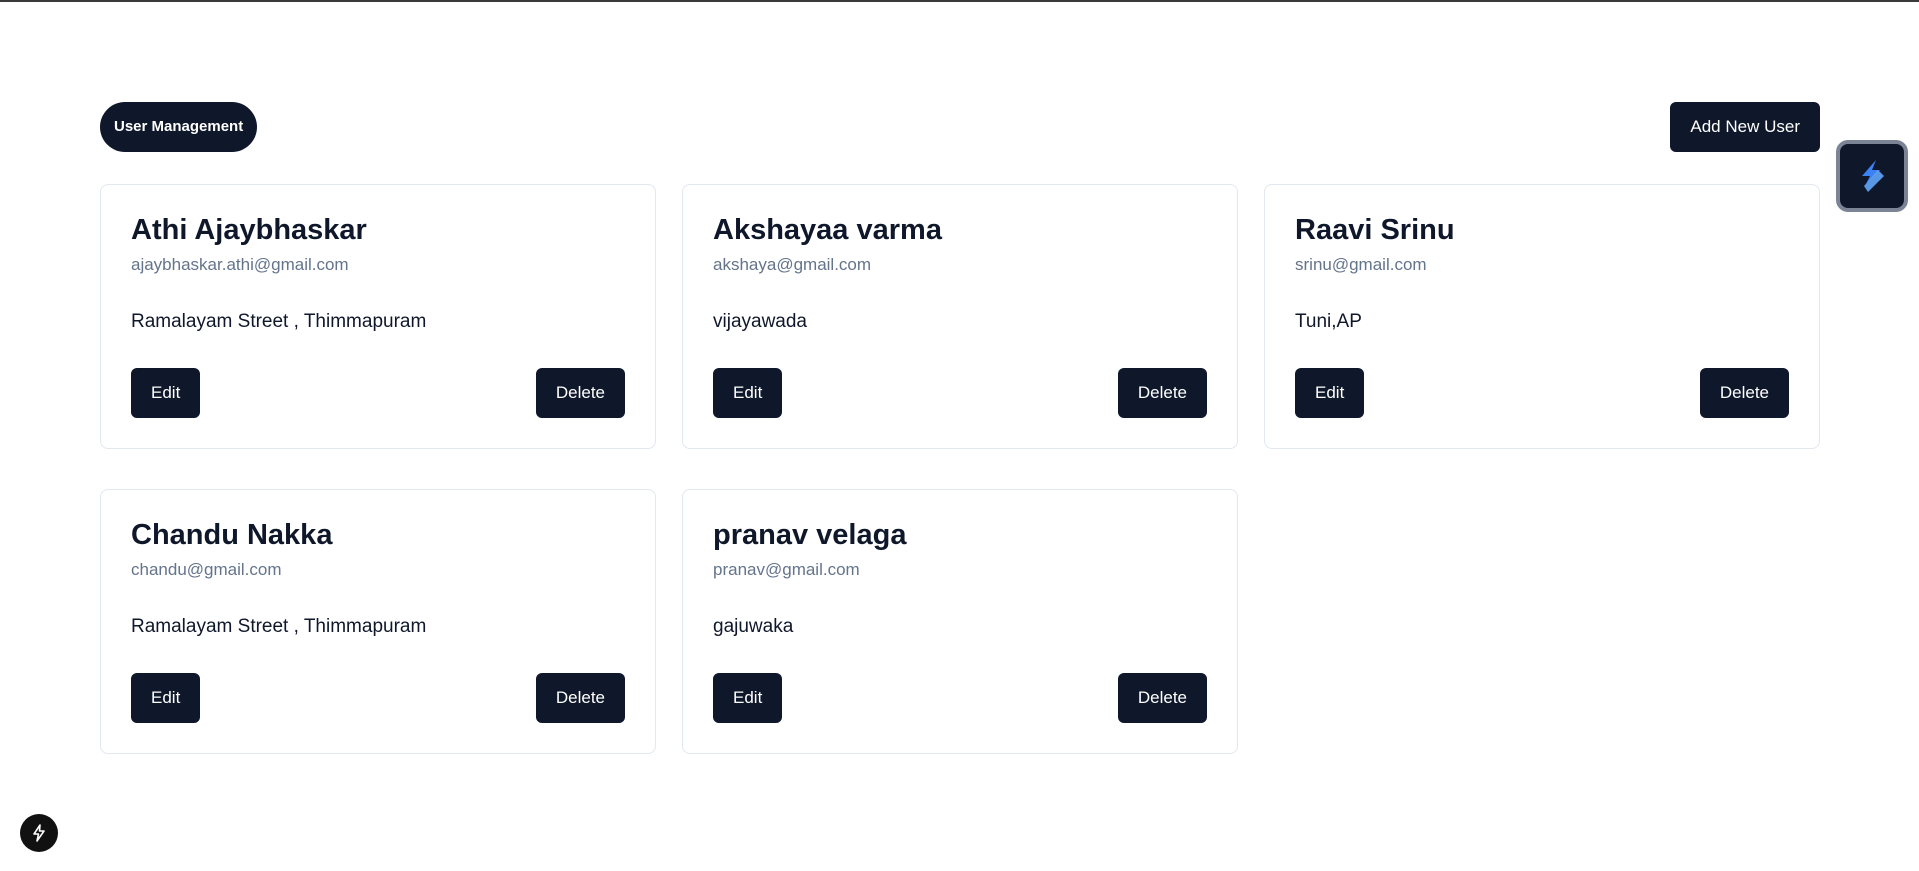 The width and height of the screenshot is (1919, 871). What do you see at coordinates (1375, 230) in the screenshot?
I see `user-name: Raavi Srinu` at bounding box center [1375, 230].